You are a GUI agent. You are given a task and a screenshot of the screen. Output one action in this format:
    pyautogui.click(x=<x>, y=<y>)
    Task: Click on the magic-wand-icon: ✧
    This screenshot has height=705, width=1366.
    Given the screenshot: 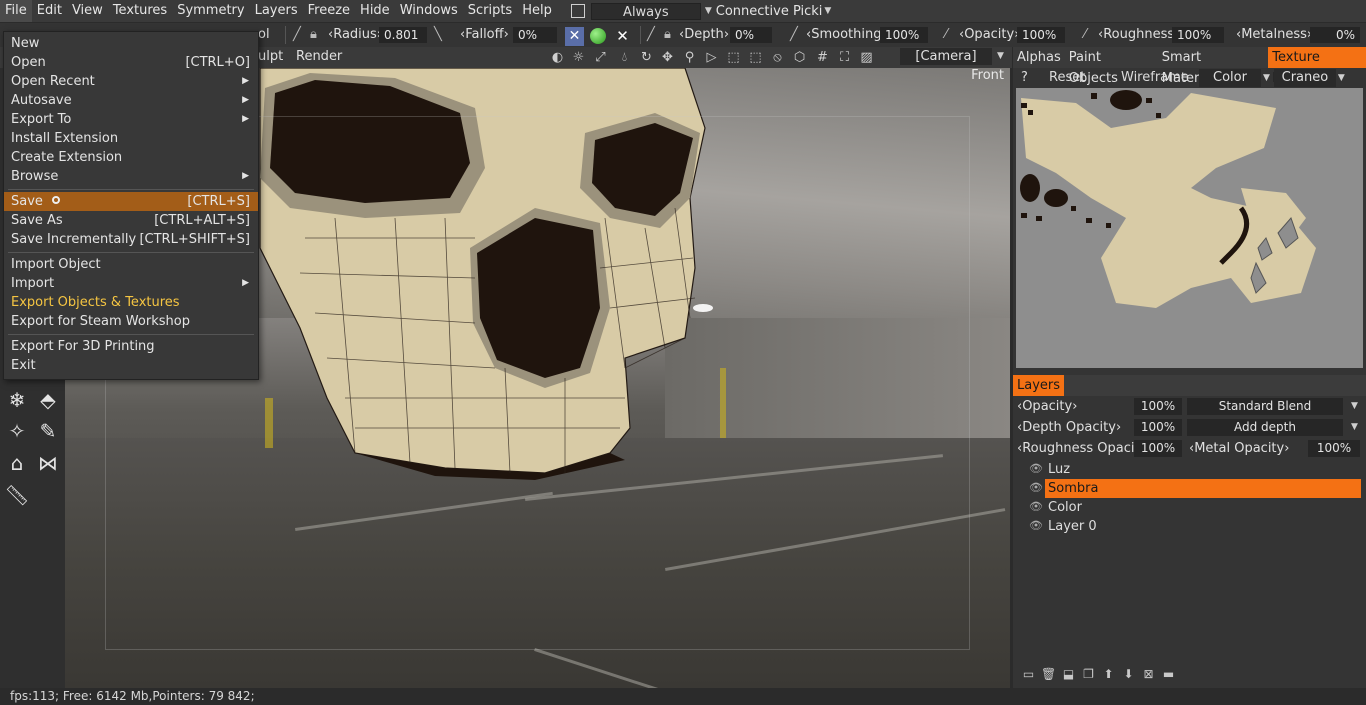 What is the action you would take?
    pyautogui.click(x=17, y=431)
    